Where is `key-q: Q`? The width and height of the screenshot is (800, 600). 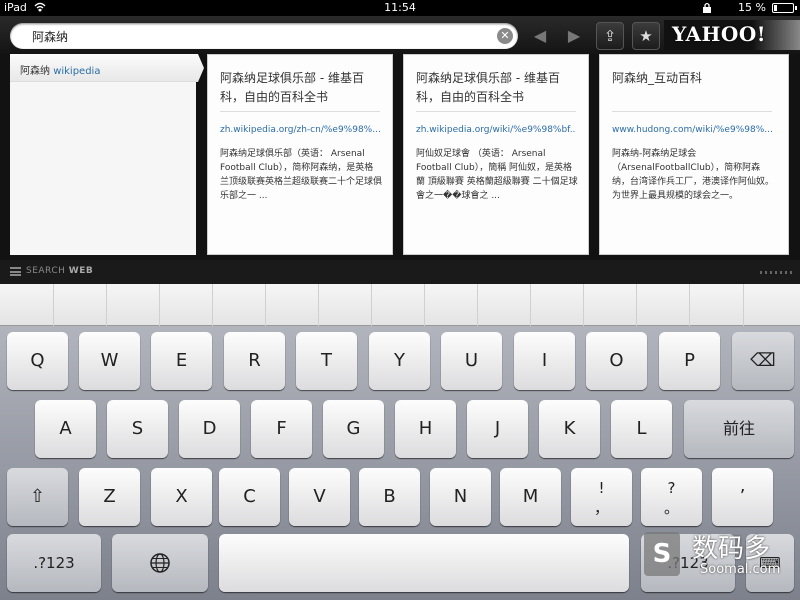 key-q: Q is located at coordinates (37, 361).